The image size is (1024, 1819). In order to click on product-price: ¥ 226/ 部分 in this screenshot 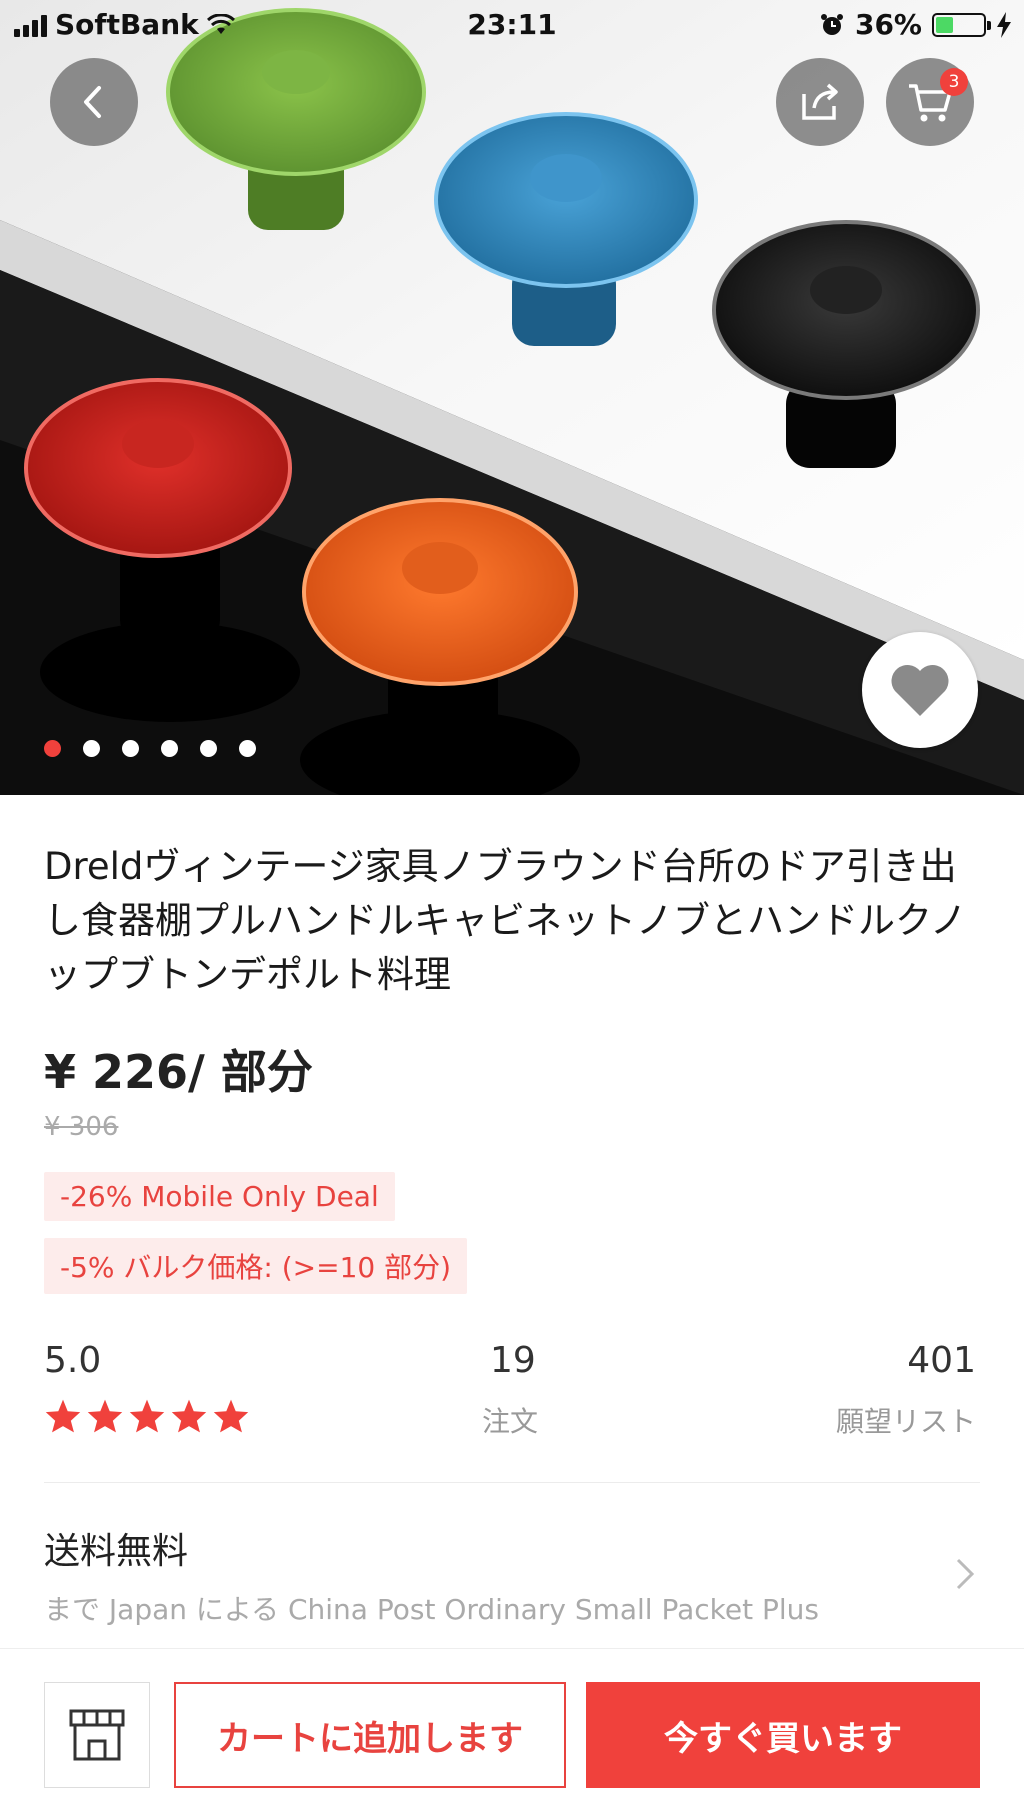, I will do `click(178, 1072)`.